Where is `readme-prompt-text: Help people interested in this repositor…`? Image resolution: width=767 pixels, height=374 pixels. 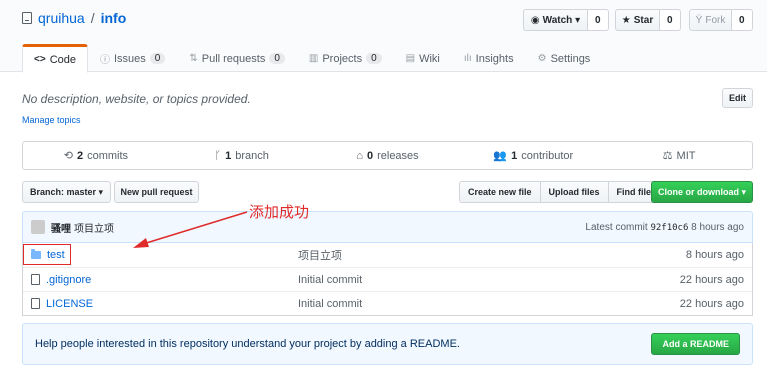
readme-prompt-text: Help people interested in this repositor… is located at coordinates (247, 344).